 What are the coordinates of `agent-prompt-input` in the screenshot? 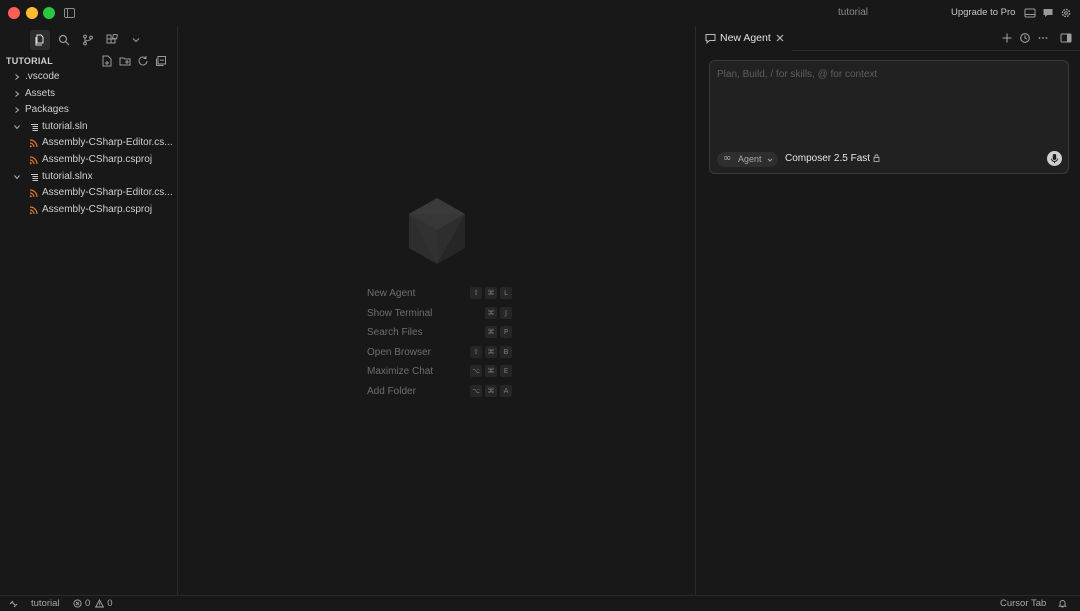 It's located at (887, 104).